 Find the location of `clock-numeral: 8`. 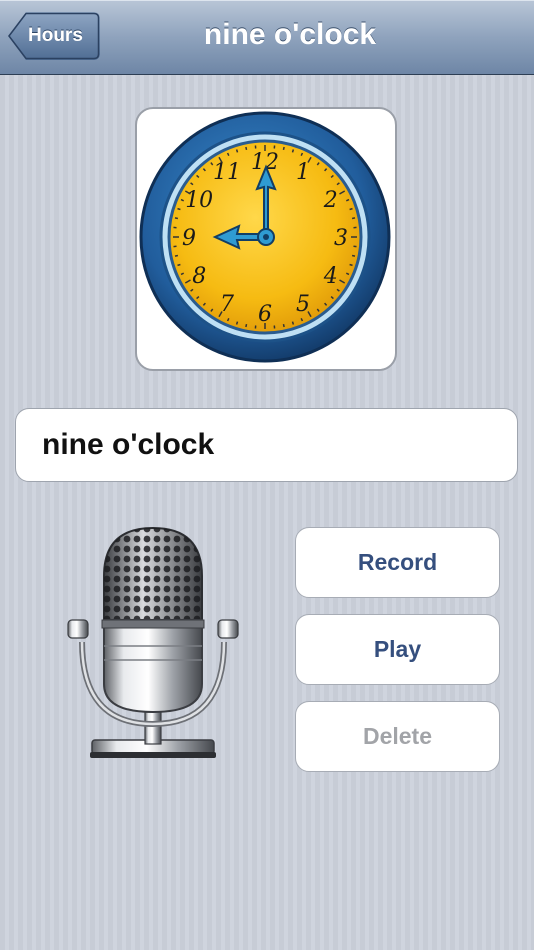

clock-numeral: 8 is located at coordinates (199, 276).